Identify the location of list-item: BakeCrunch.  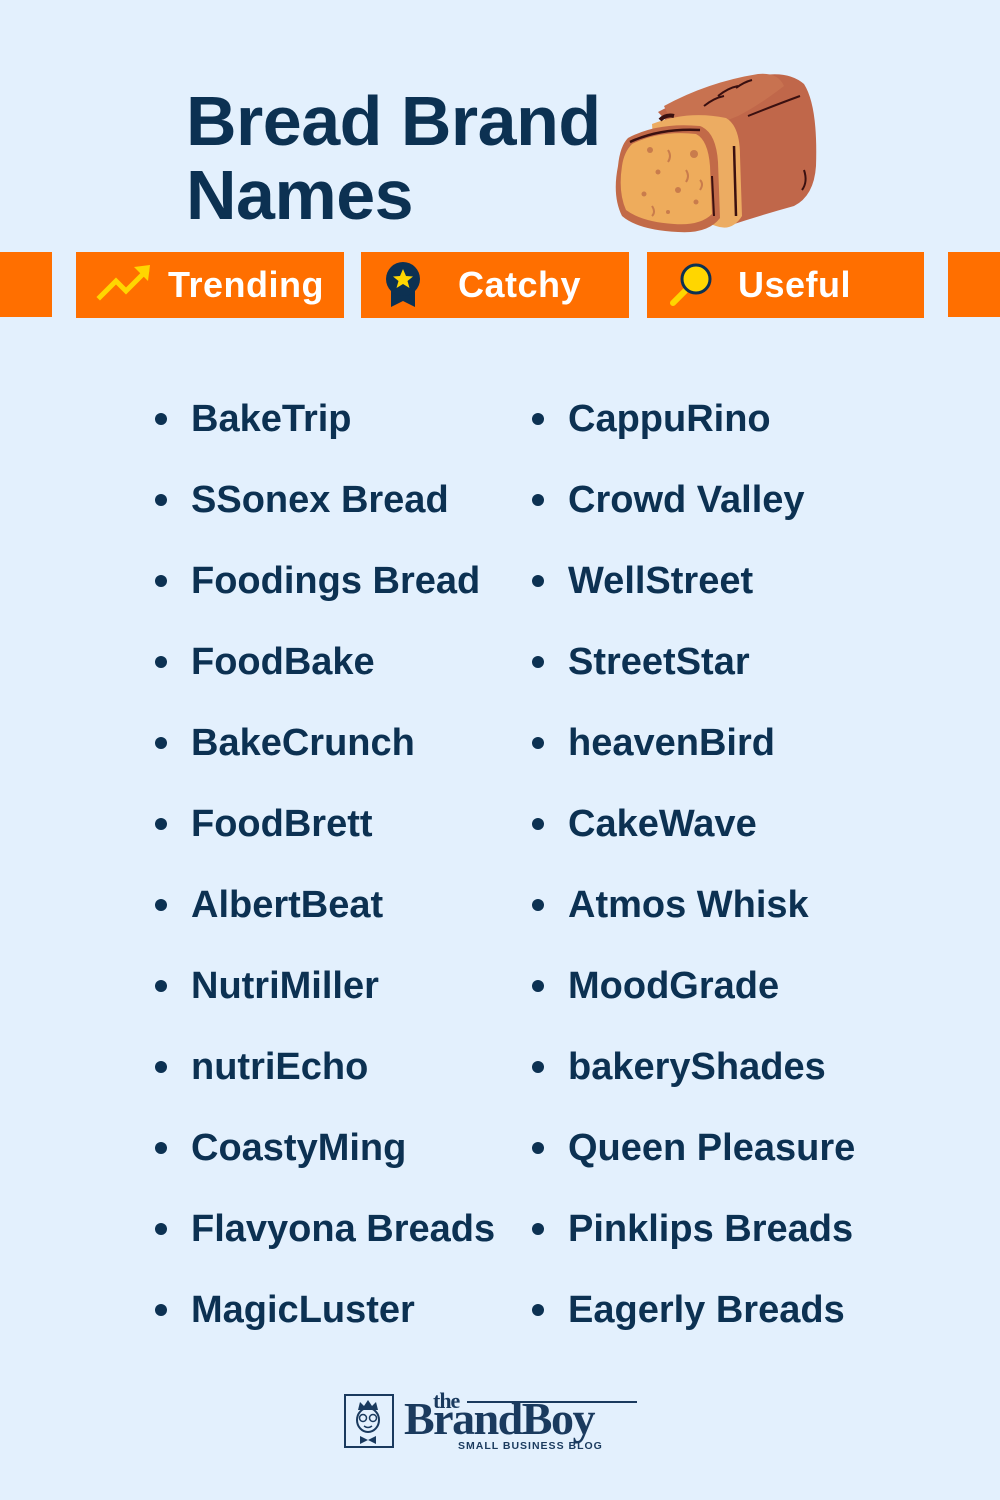
(325, 759).